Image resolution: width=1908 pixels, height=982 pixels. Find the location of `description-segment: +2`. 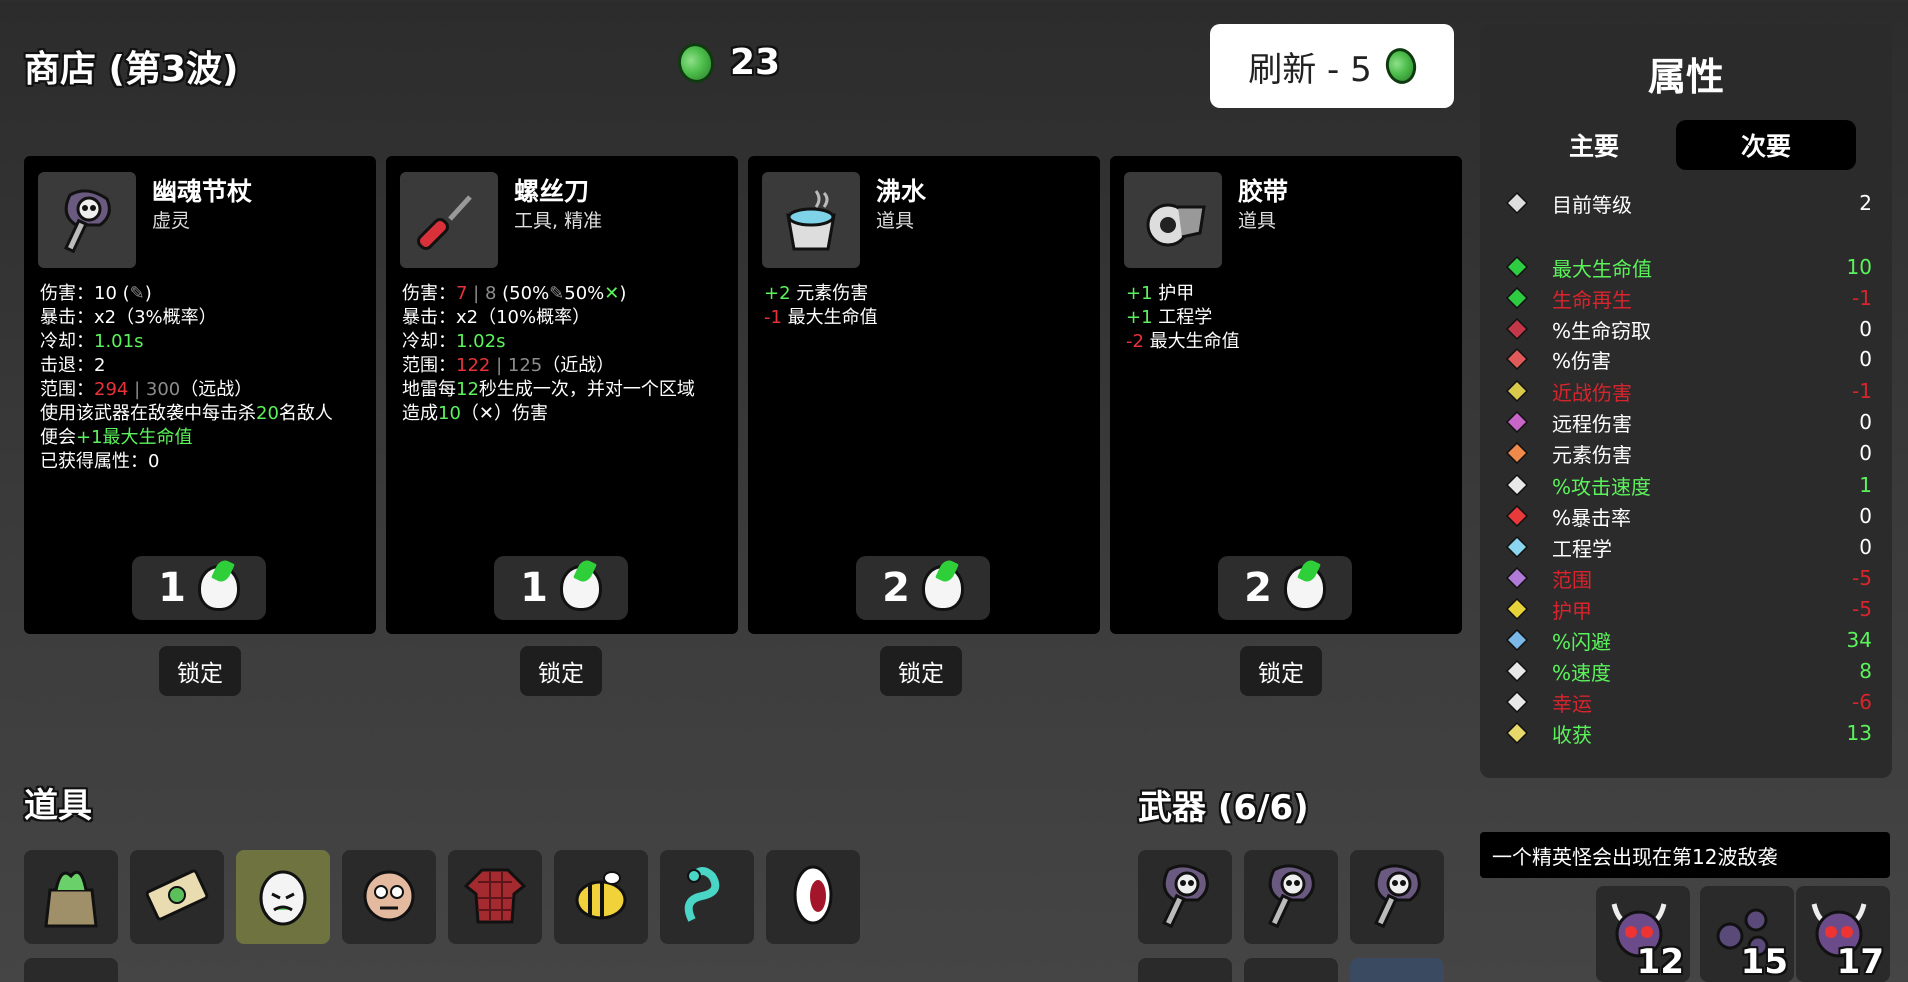

description-segment: +2 is located at coordinates (777, 293).